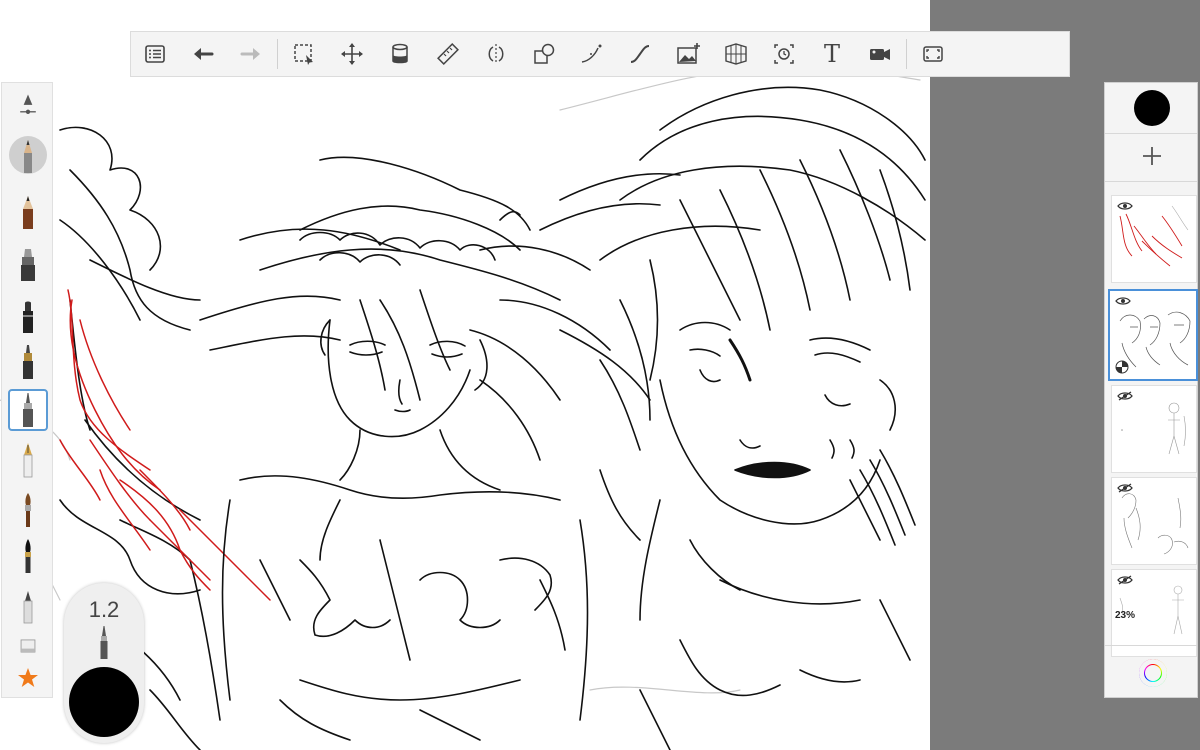 This screenshot has width=1200, height=750. I want to click on brush-settings-icon, so click(28, 104).